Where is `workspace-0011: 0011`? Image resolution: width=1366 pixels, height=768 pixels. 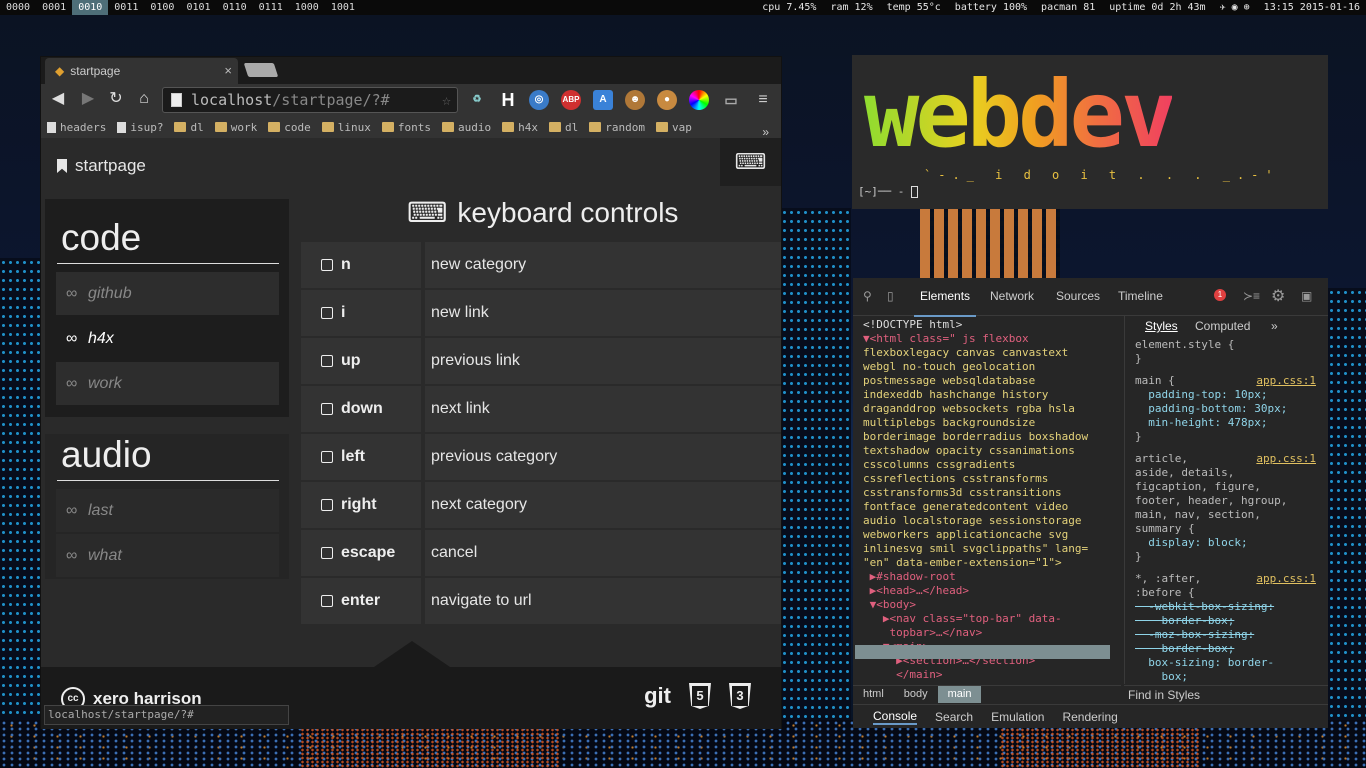 workspace-0011: 0011 is located at coordinates (126, 7).